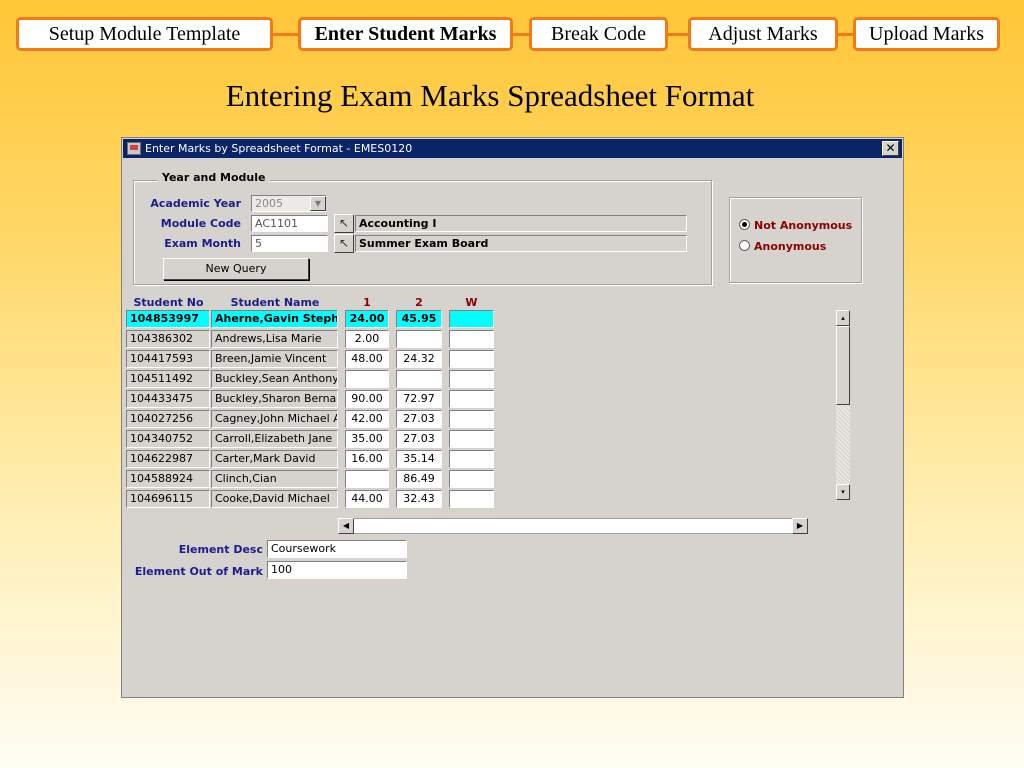 This screenshot has width=1024, height=768. I want to click on scroll-down-icon: ▾, so click(843, 492).